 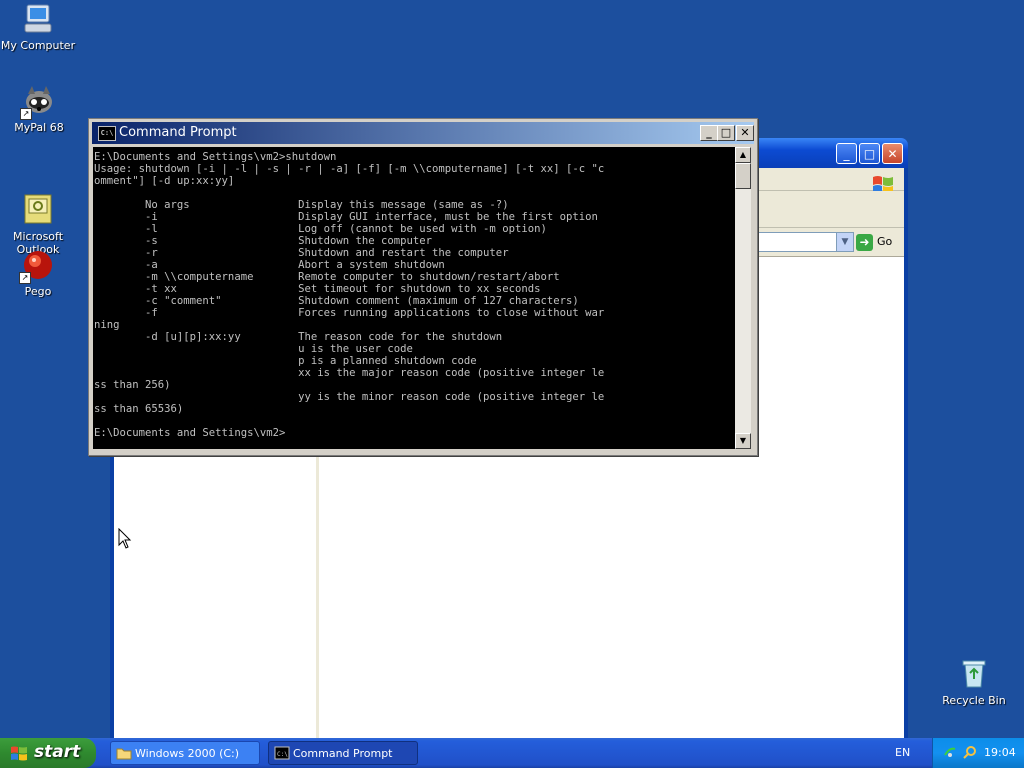 I want to click on desktop-icon-label: MyPal 68, so click(x=39, y=127).